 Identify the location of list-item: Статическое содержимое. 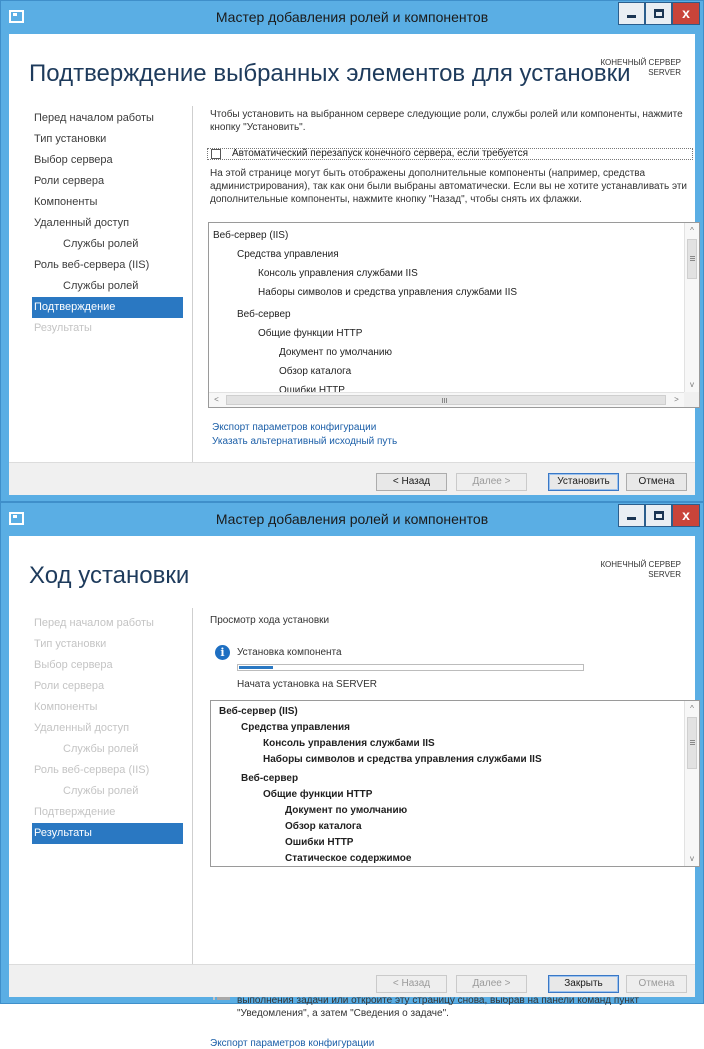
(348, 858).